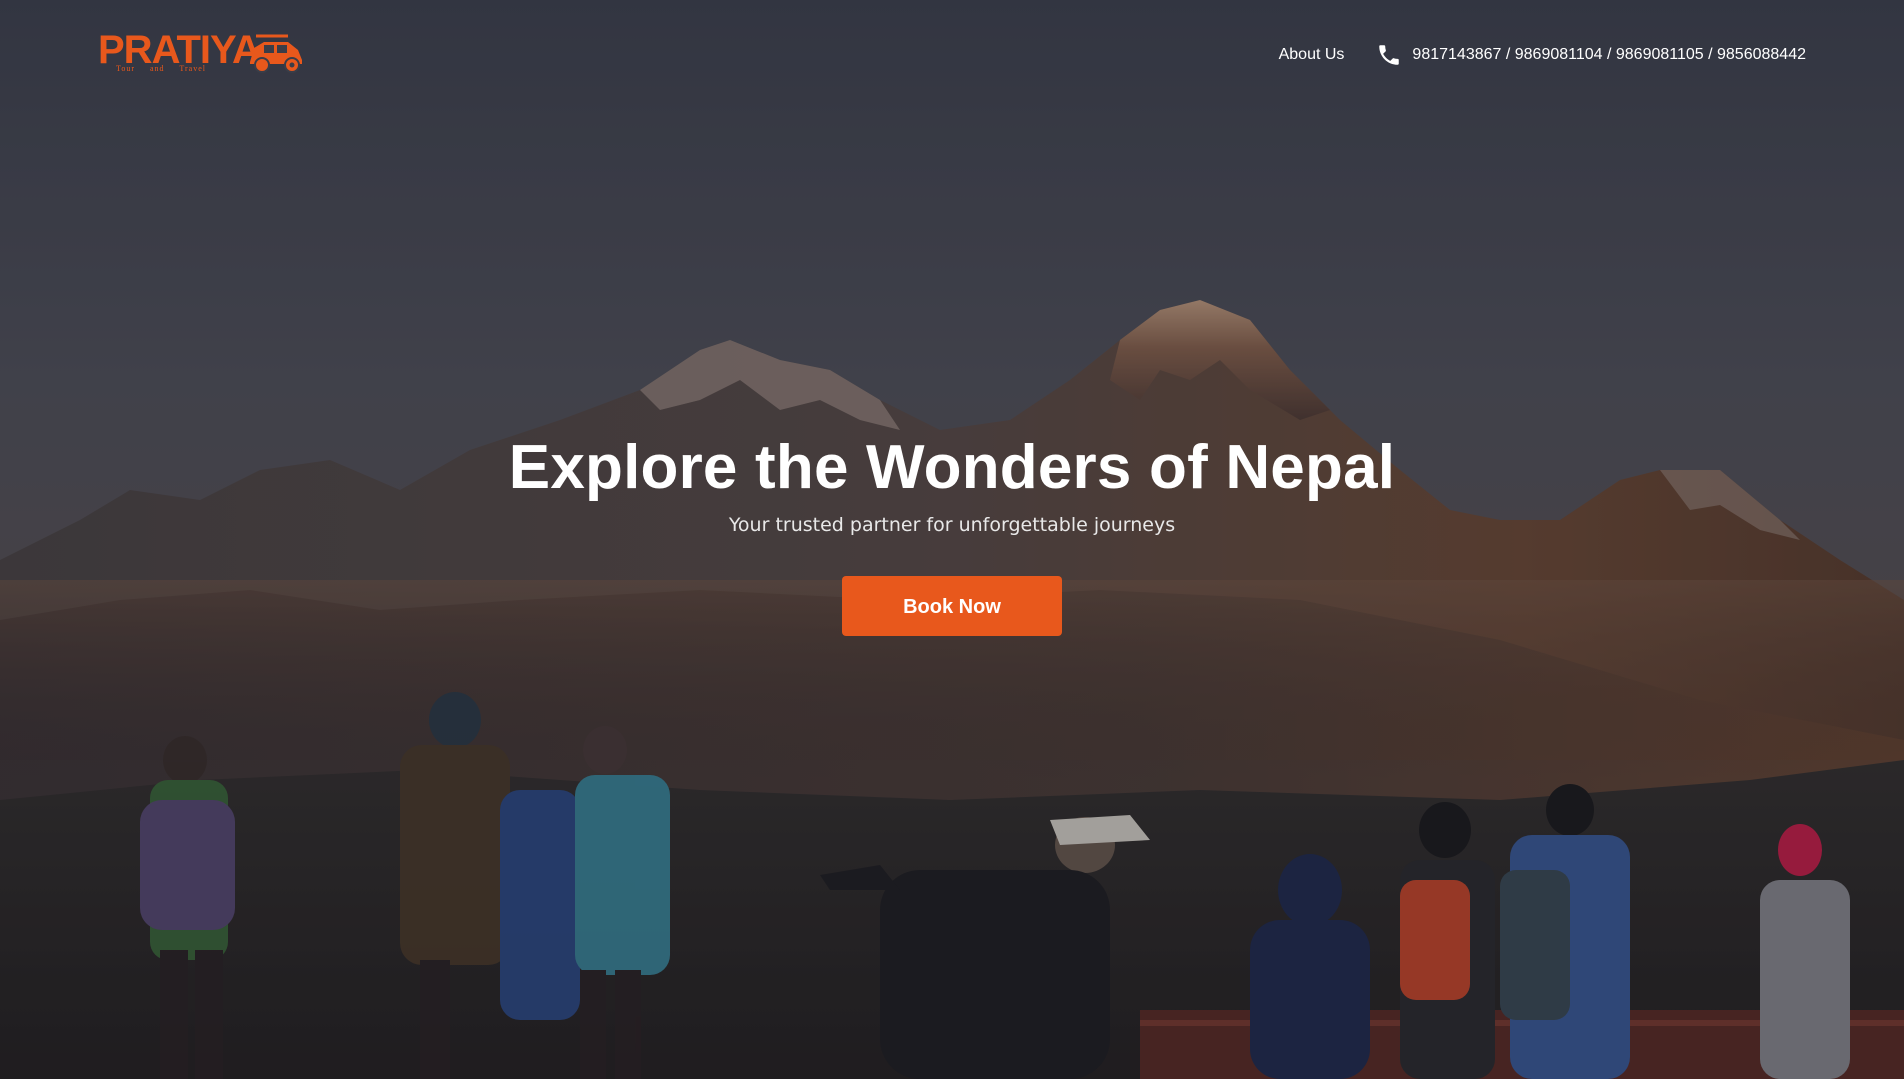 This screenshot has width=1904, height=1079. I want to click on car-icon, so click(276, 53).